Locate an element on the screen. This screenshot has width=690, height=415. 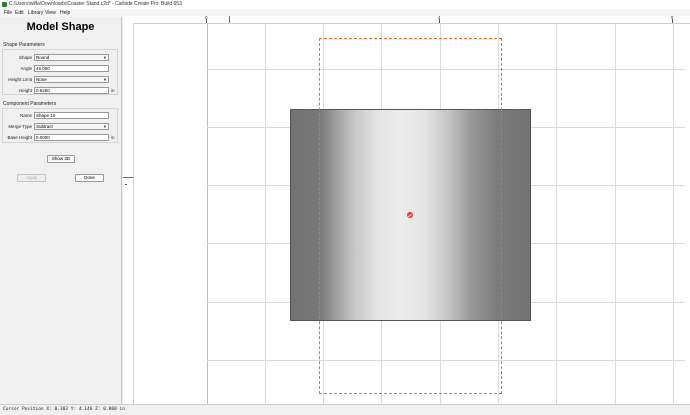
height-label: Height is located at coordinates (25, 90).